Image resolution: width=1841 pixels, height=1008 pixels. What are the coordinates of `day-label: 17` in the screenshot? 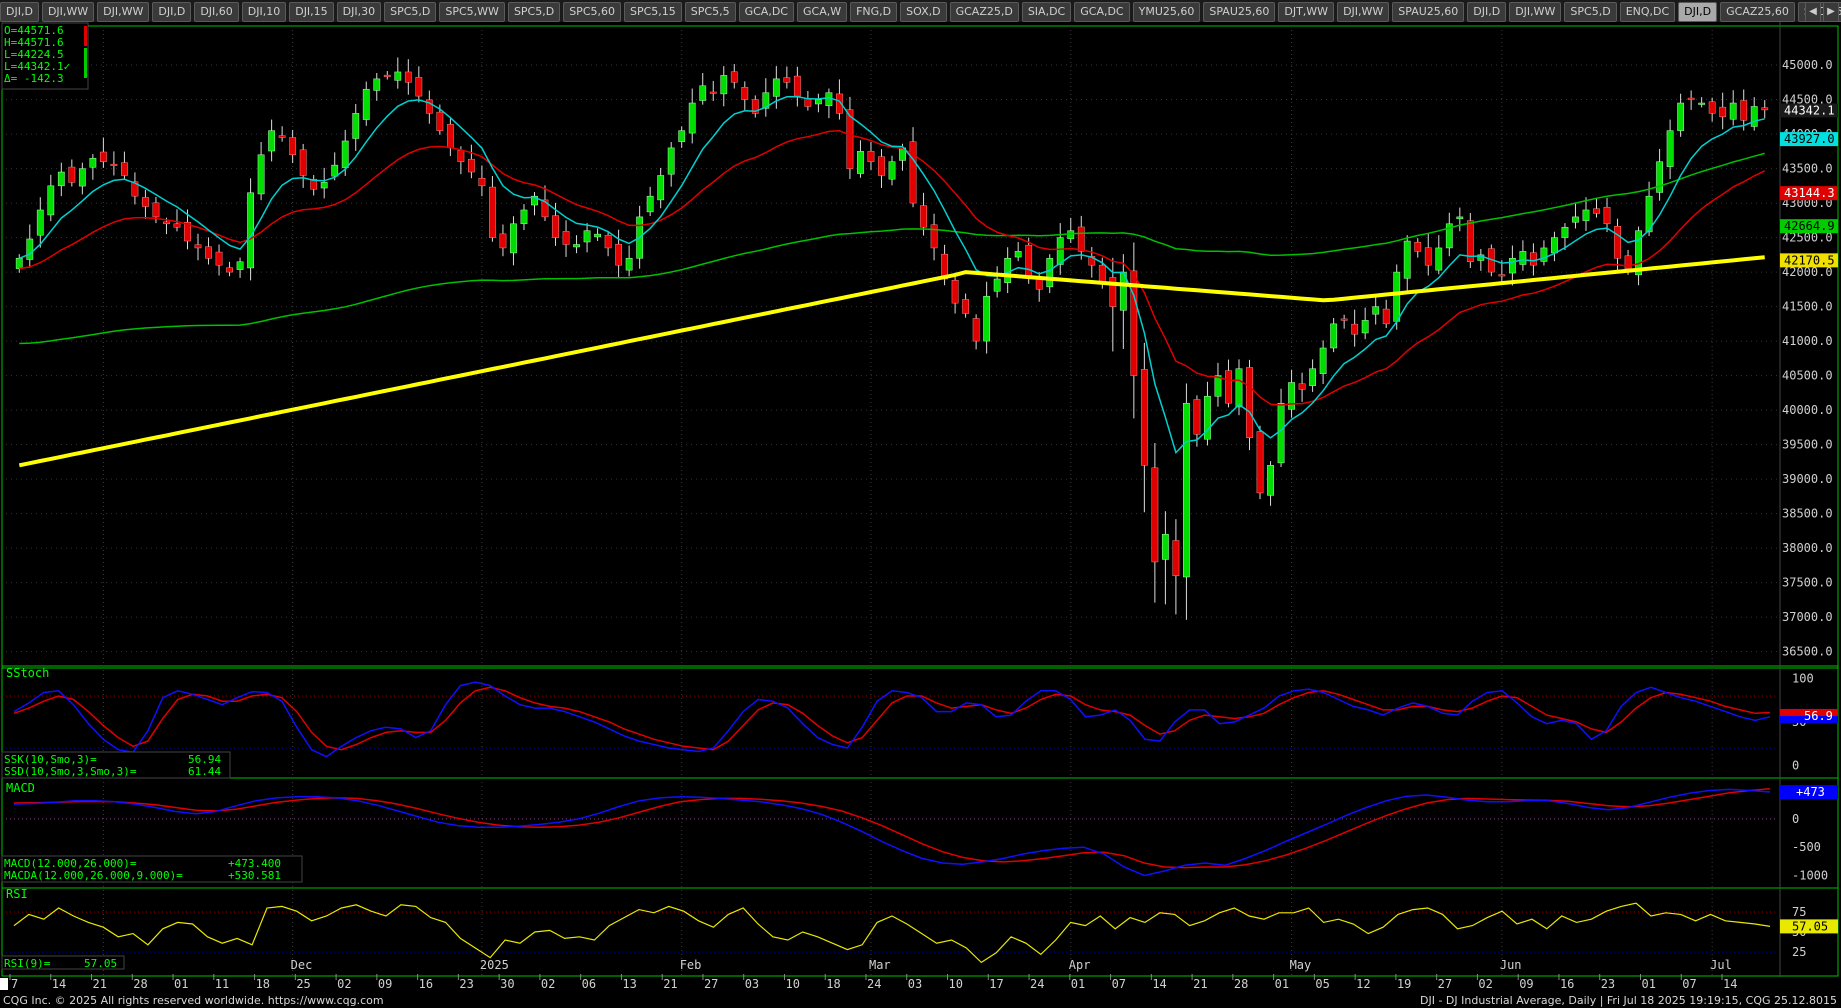 It's located at (996, 984).